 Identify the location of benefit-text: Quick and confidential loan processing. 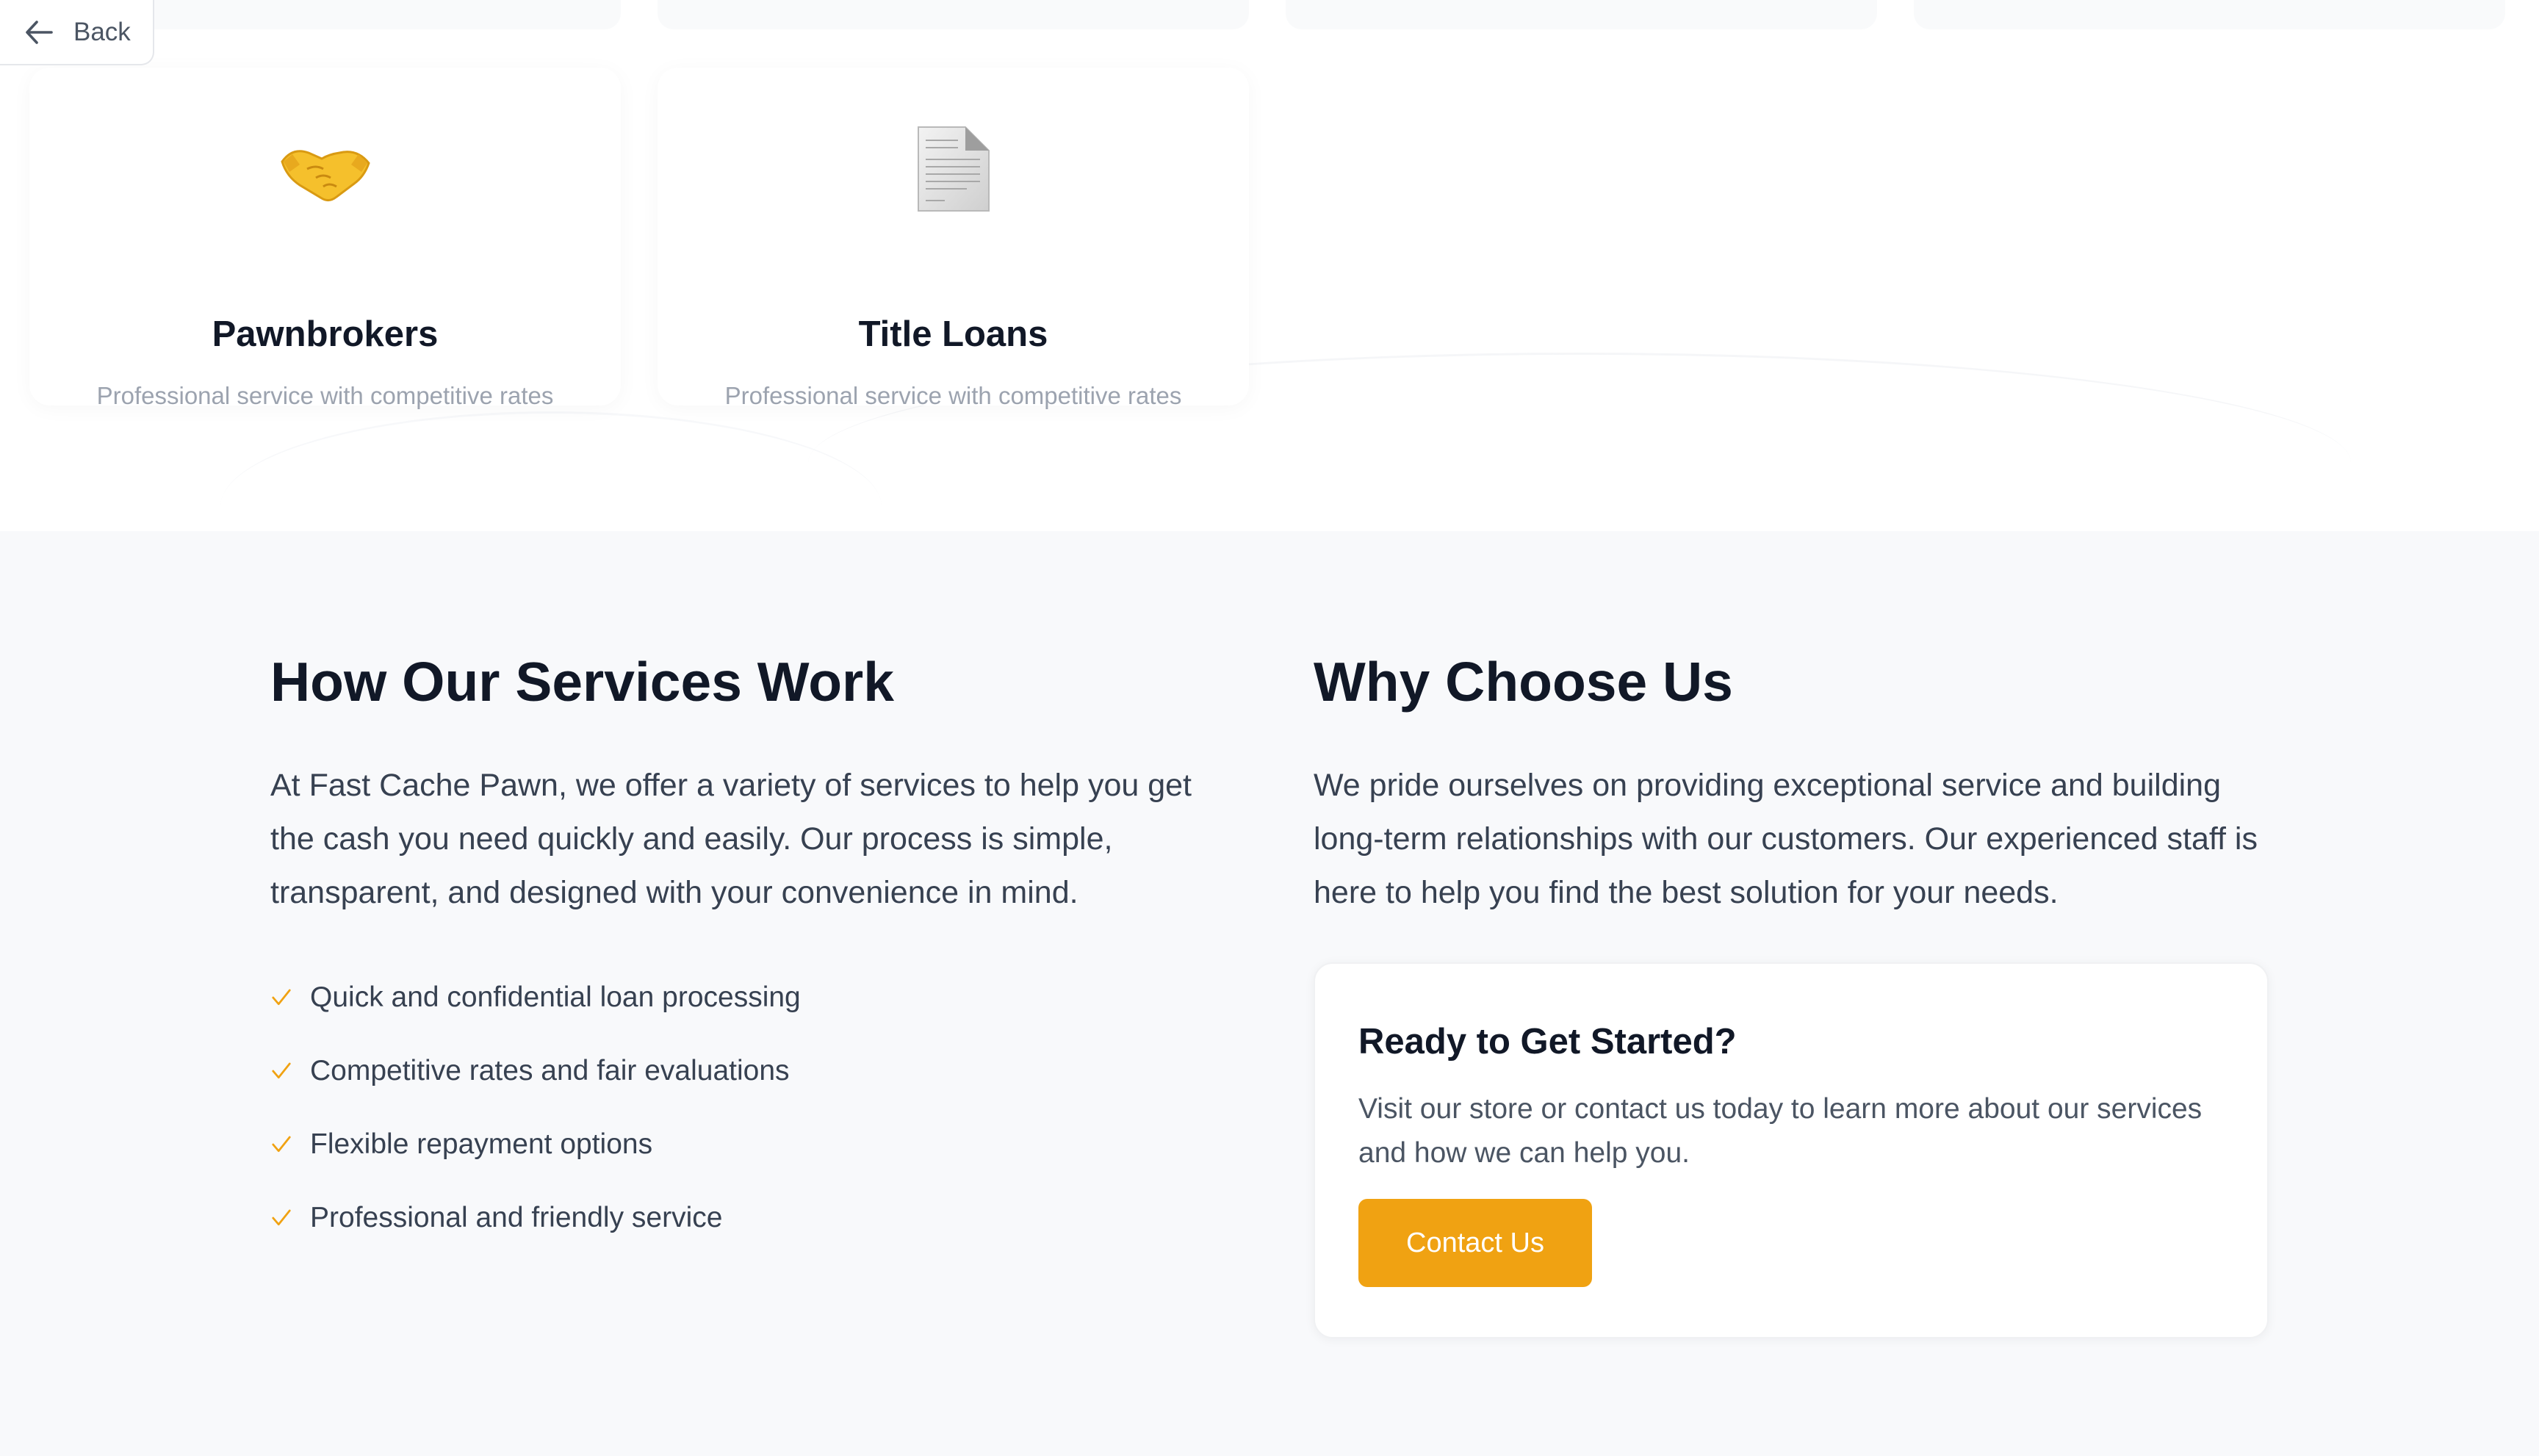
(555, 997).